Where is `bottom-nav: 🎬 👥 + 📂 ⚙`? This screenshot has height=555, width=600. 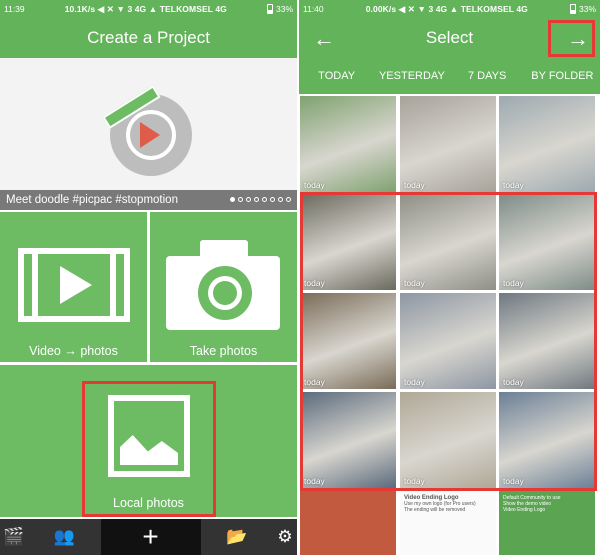
bottom-nav: 🎬 👥 + 📂 ⚙ is located at coordinates (148, 537).